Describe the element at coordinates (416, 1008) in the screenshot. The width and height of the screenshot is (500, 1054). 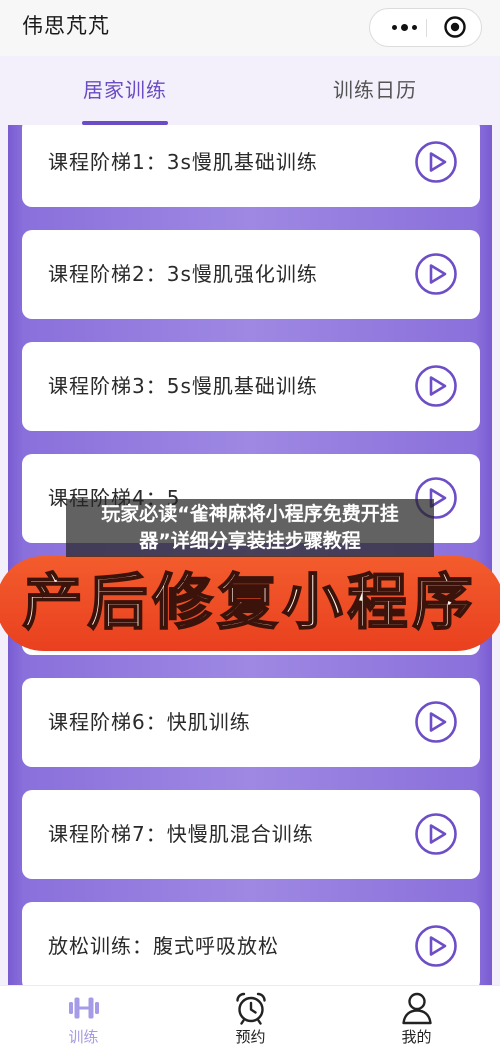
I see `person-icon` at that location.